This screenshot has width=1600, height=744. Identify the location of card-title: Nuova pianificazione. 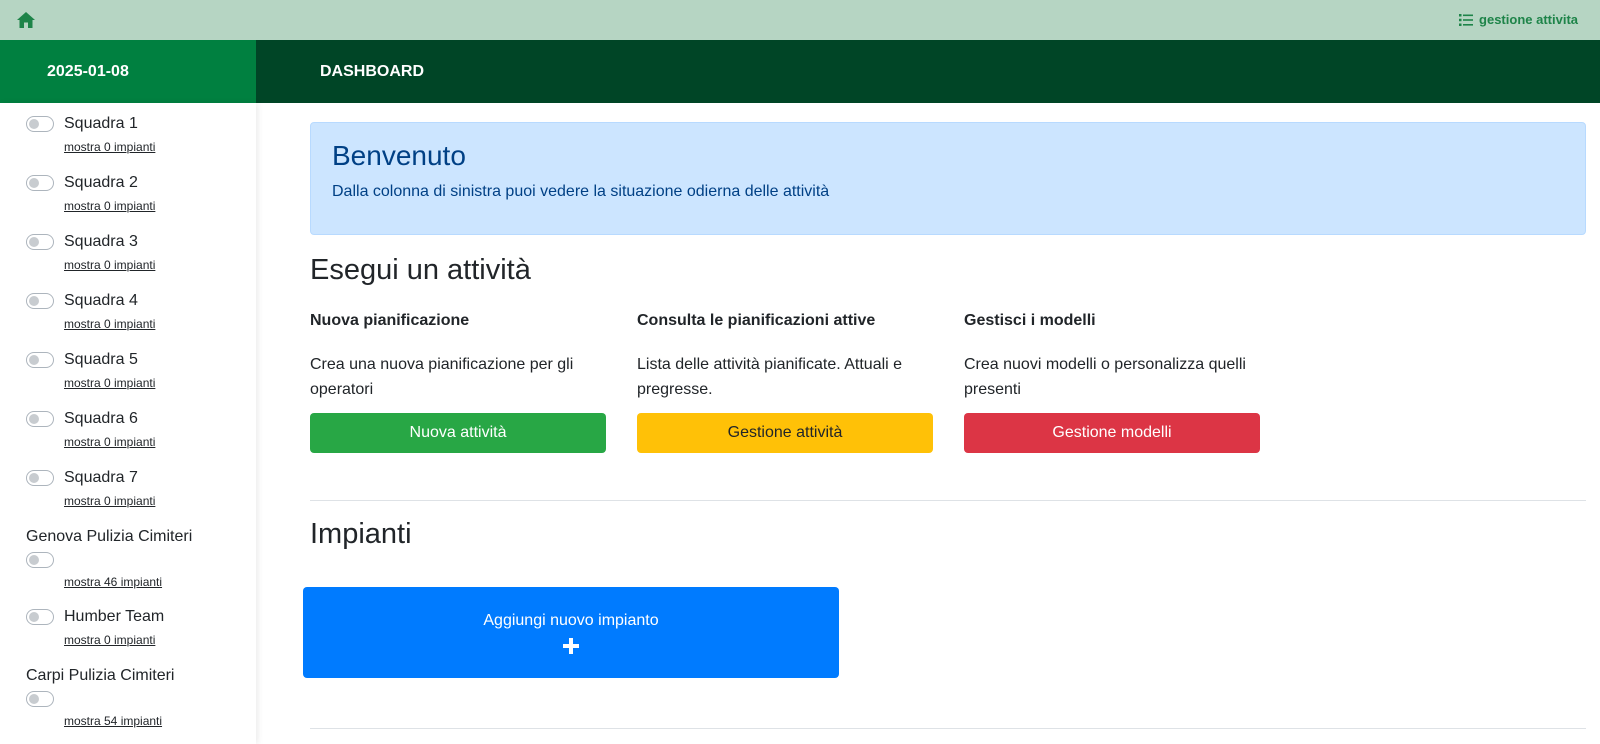
(390, 320).